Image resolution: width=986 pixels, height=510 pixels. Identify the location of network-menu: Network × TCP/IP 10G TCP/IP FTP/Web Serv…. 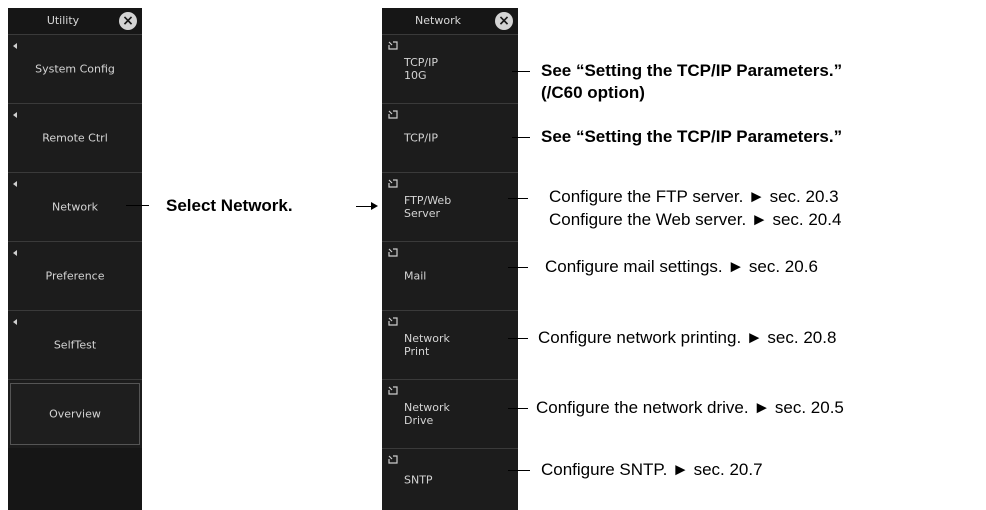
(450, 259).